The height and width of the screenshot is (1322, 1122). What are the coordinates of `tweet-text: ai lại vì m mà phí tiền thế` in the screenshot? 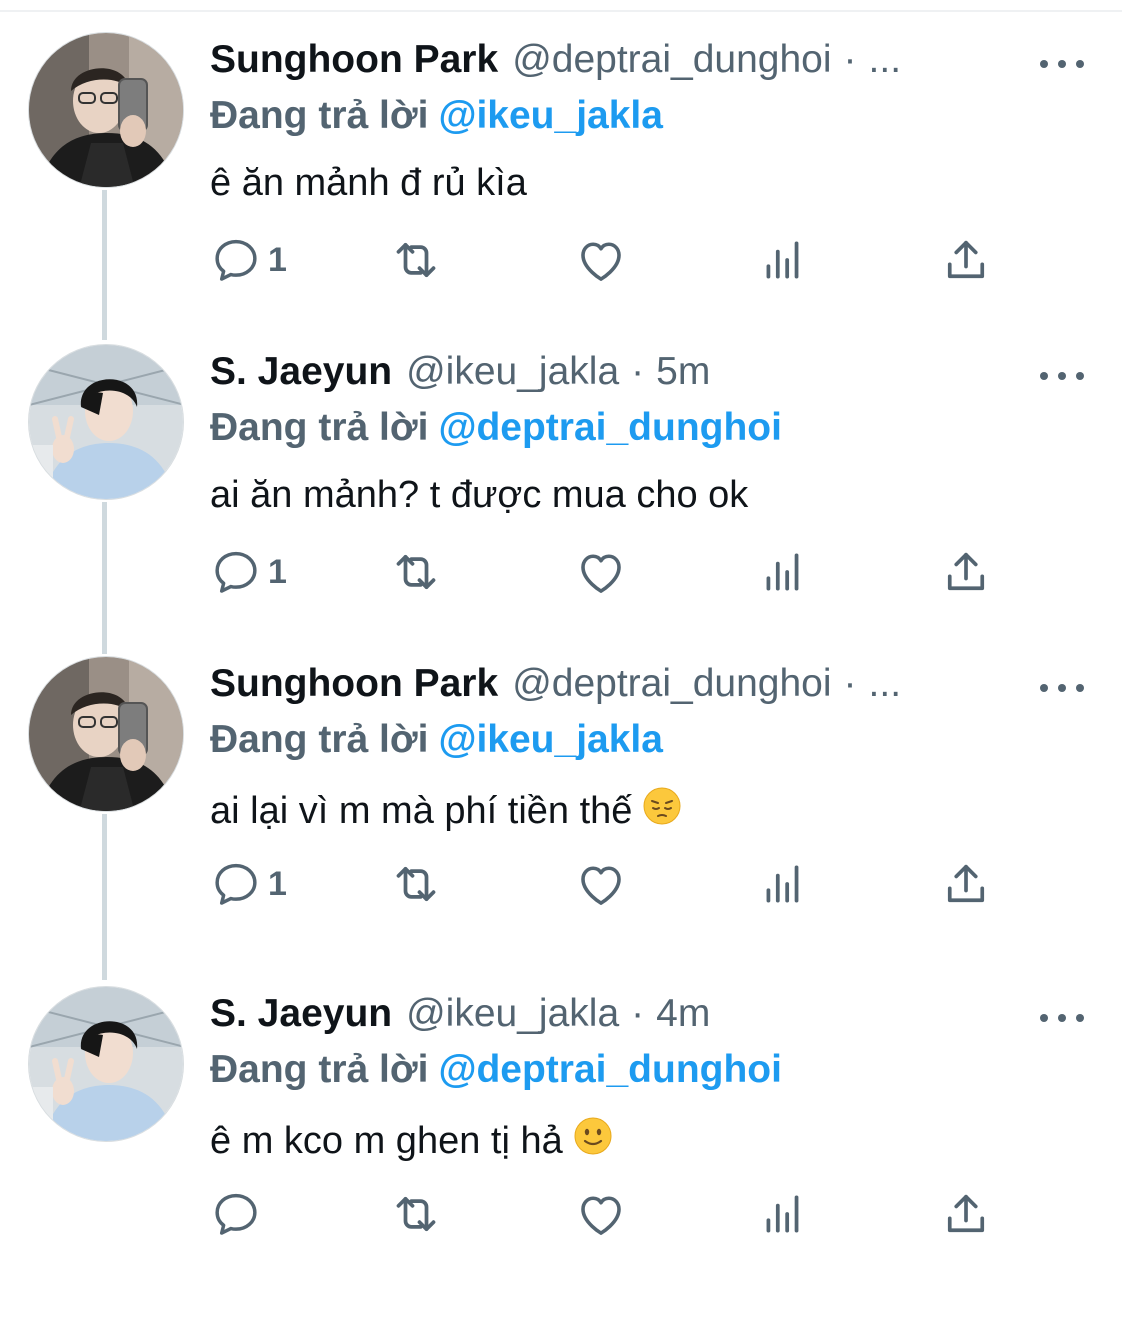 It's located at (421, 810).